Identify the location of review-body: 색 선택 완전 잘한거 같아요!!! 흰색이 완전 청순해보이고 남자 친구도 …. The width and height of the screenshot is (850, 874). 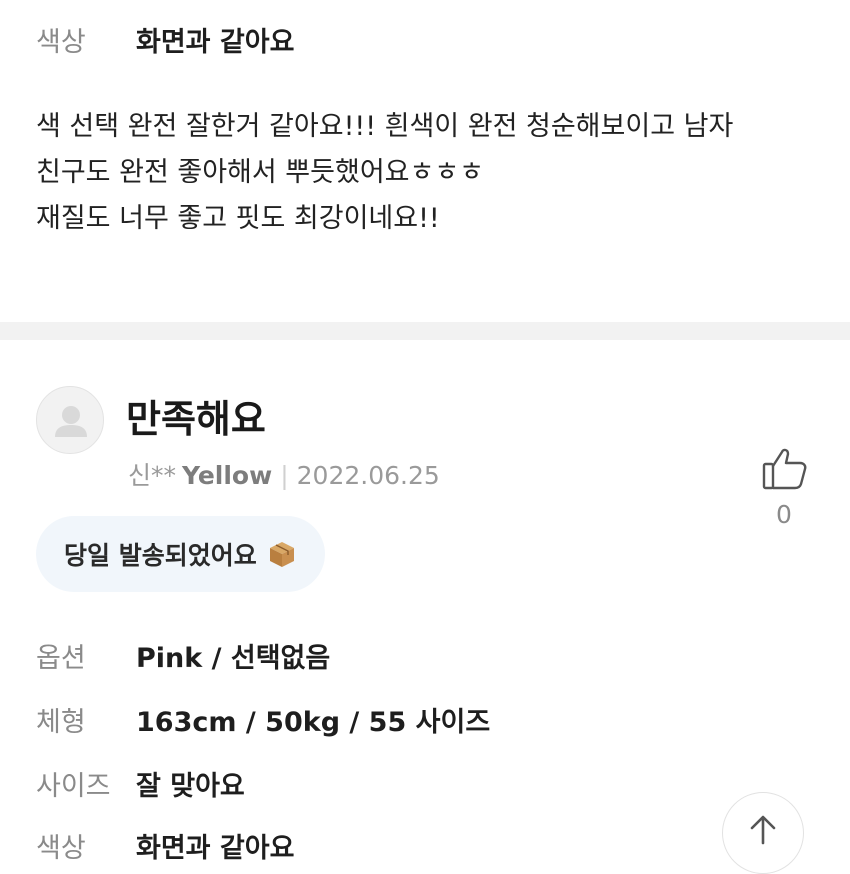
(431, 173).